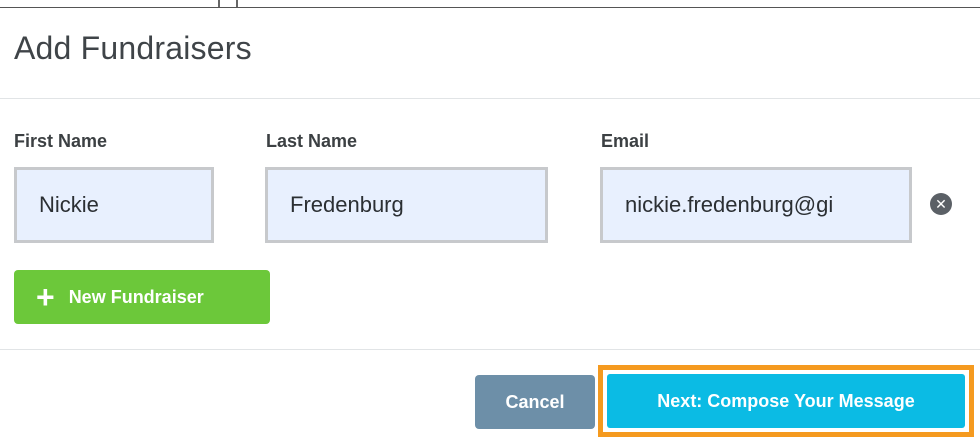 Image resolution: width=980 pixels, height=441 pixels. Describe the element at coordinates (114, 205) in the screenshot. I see `first-name-input` at that location.